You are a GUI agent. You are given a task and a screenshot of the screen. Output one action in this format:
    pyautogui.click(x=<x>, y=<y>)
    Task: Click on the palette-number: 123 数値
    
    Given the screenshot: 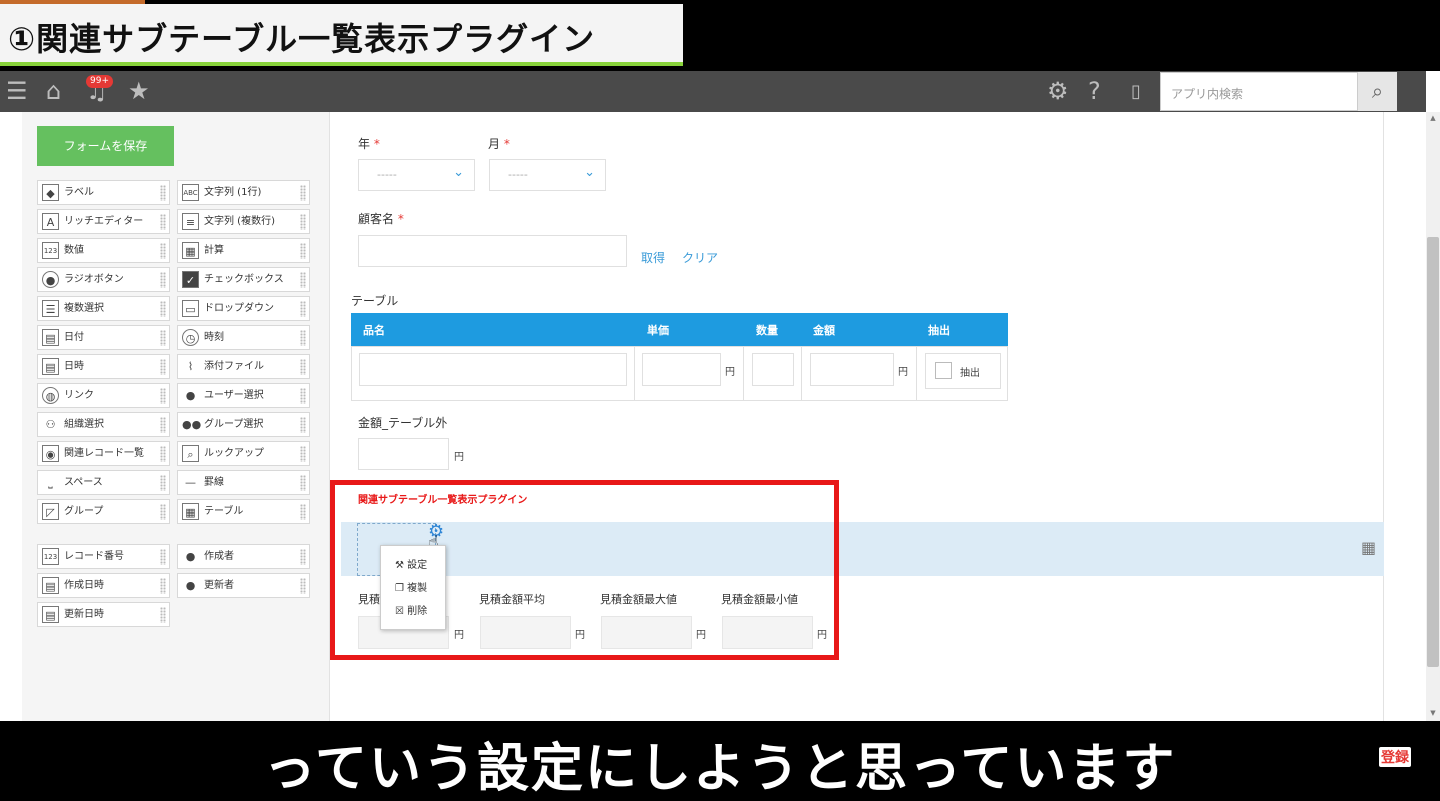 What is the action you would take?
    pyautogui.click(x=103, y=250)
    